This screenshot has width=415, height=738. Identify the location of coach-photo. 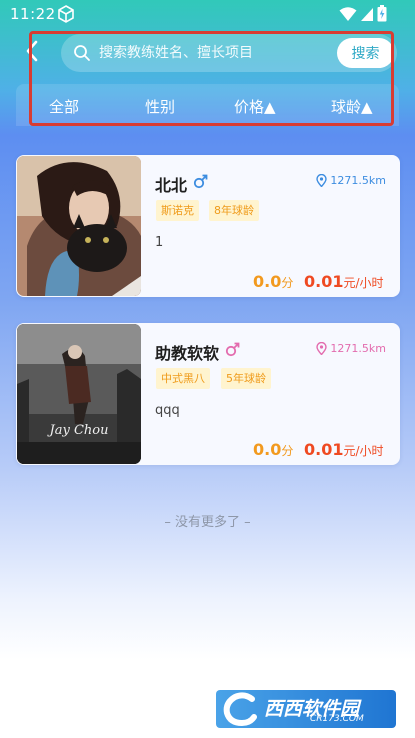
(79, 226).